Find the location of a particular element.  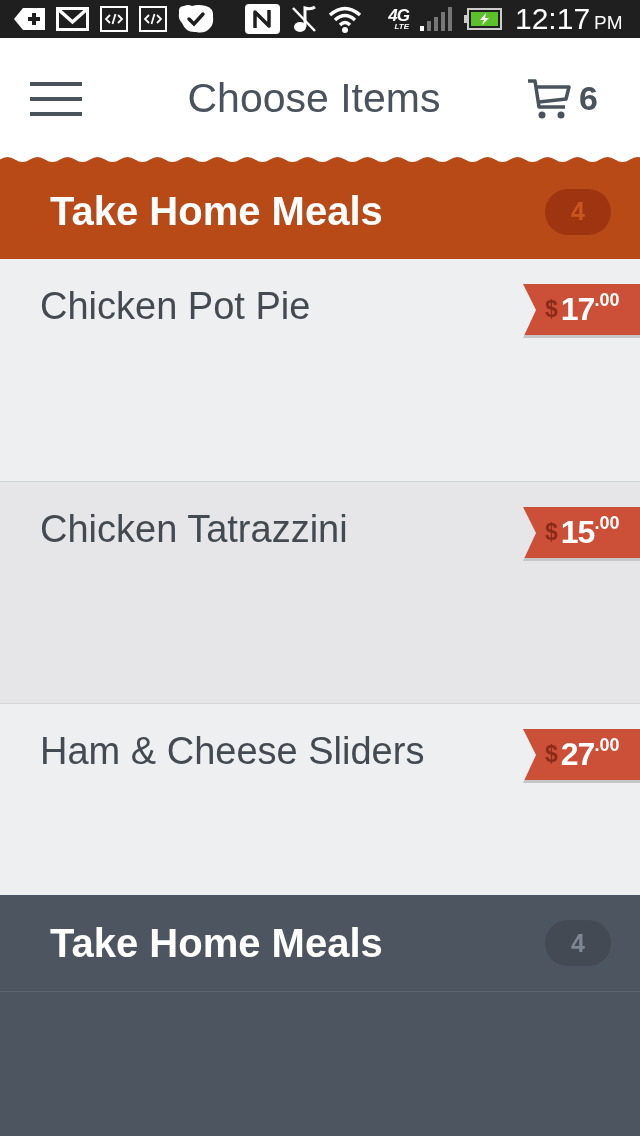

item-name: Chicken Pot Pie is located at coordinates (175, 306).